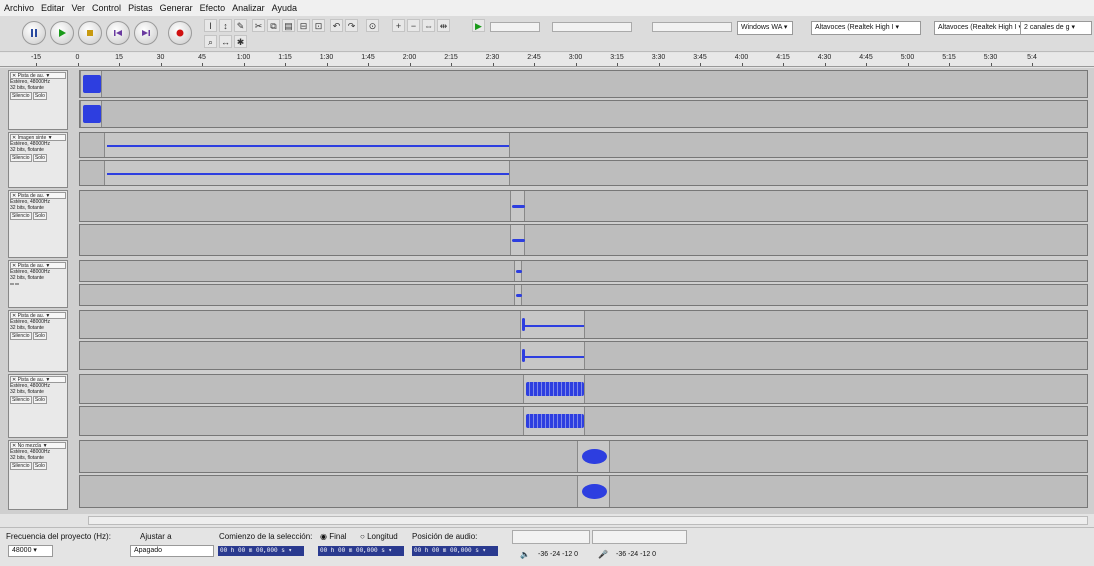  Describe the element at coordinates (603, 554) in the screenshot. I see `mic-icon: 🎤` at that location.